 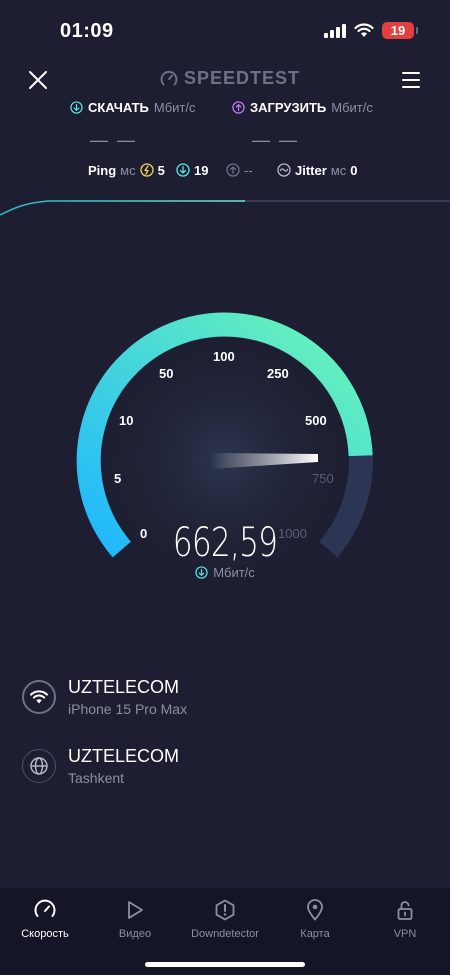 What do you see at coordinates (161, 170) in the screenshot?
I see `ping-idle-value: 5` at bounding box center [161, 170].